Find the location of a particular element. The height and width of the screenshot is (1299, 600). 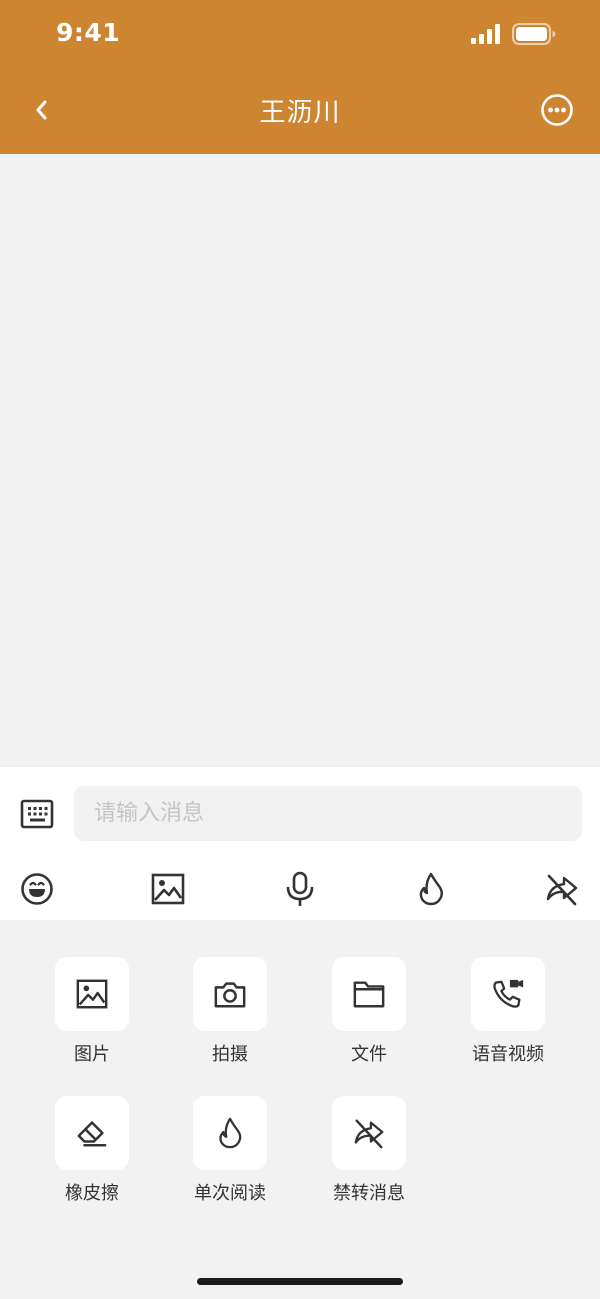

composer-bar is located at coordinates (300, 843).